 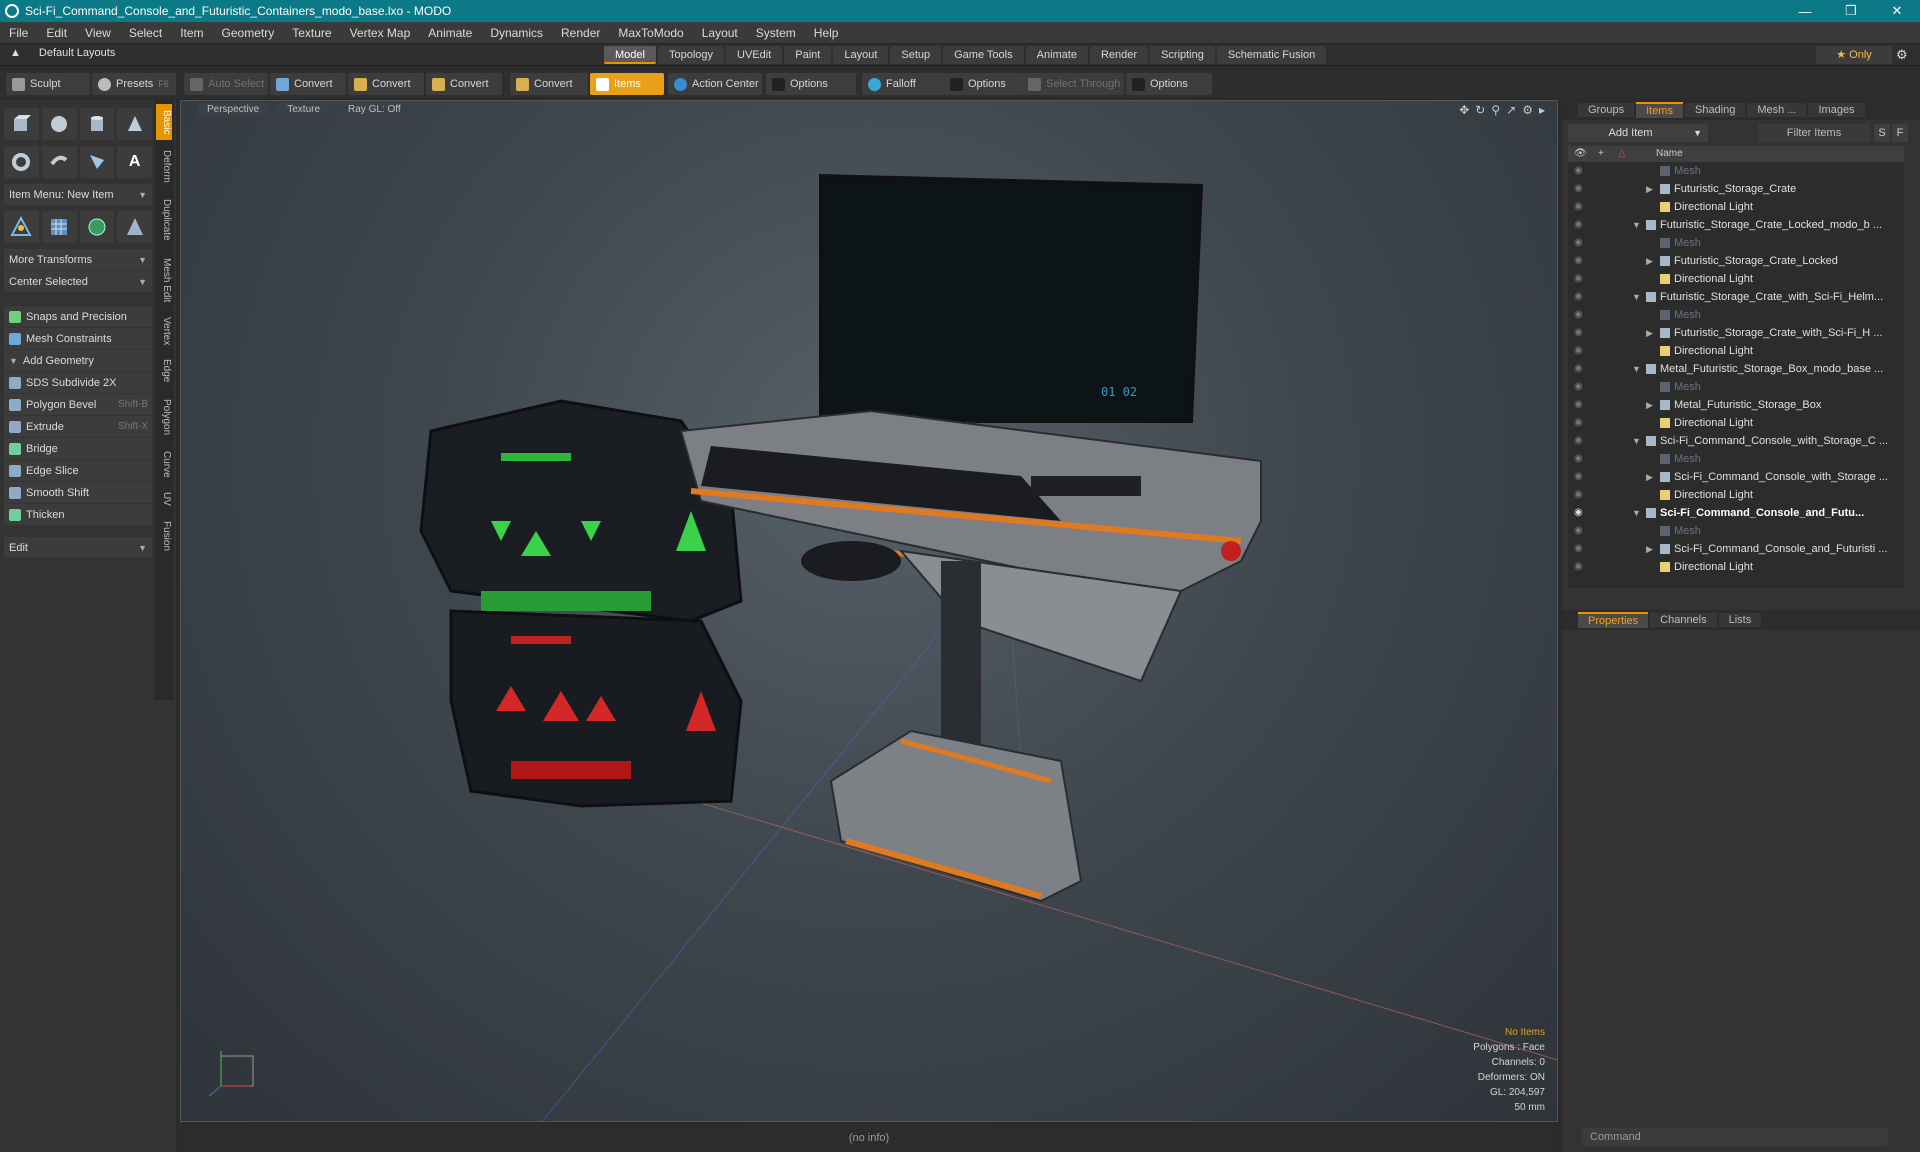 I want to click on extrude-button: Extrude Shift-X, so click(x=78, y=426).